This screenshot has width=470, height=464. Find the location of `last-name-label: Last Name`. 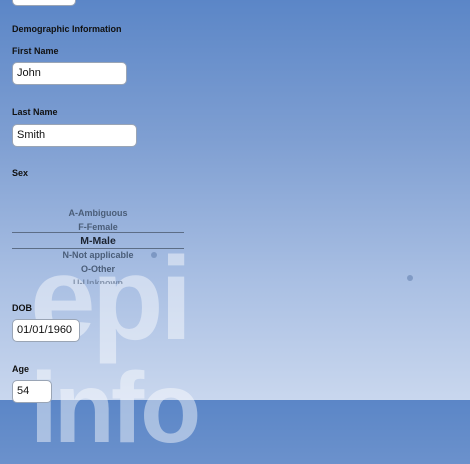

last-name-label: Last Name is located at coordinates (35, 112).